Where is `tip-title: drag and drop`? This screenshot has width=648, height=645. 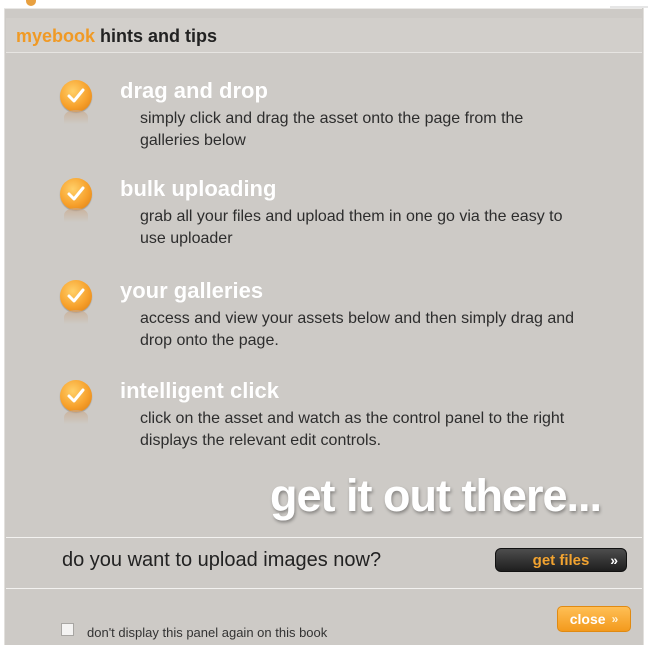
tip-title: drag and drop is located at coordinates (194, 90).